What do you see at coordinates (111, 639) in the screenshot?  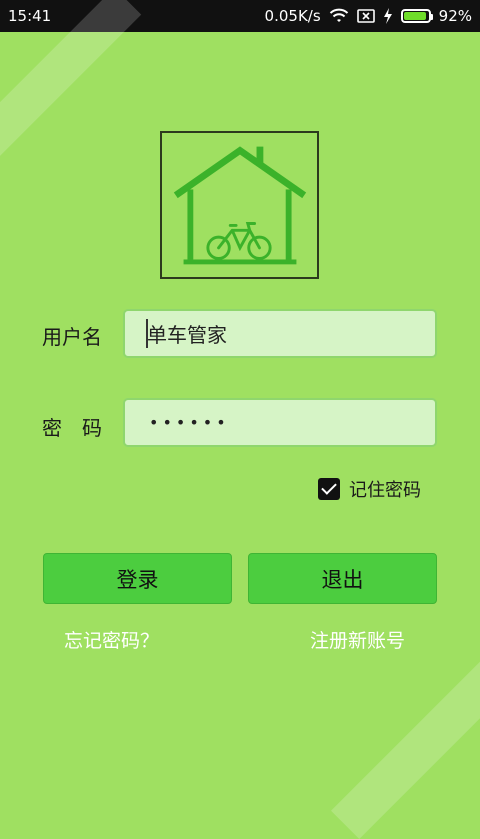 I see `forgot-password-link: 忘记密码？` at bounding box center [111, 639].